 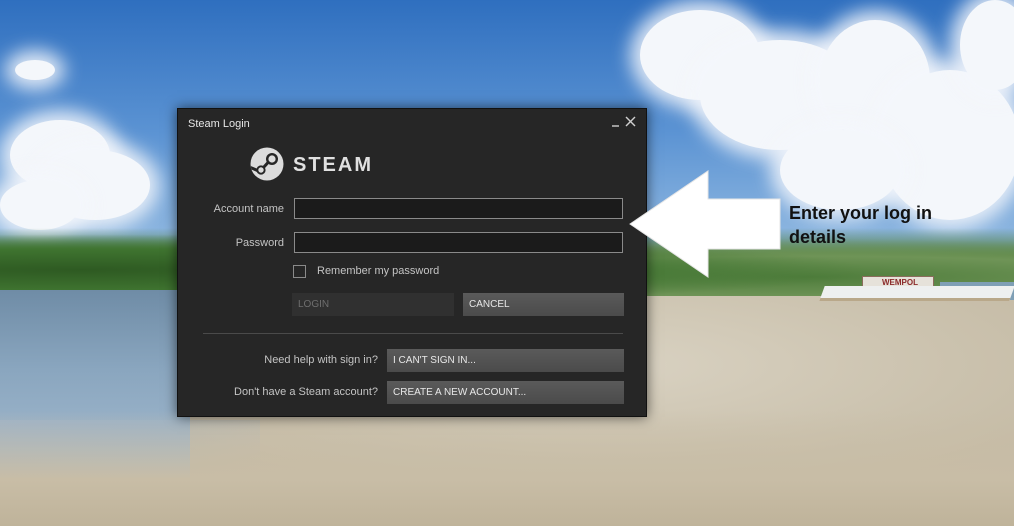 I want to click on annotation-line-2: details, so click(x=818, y=237).